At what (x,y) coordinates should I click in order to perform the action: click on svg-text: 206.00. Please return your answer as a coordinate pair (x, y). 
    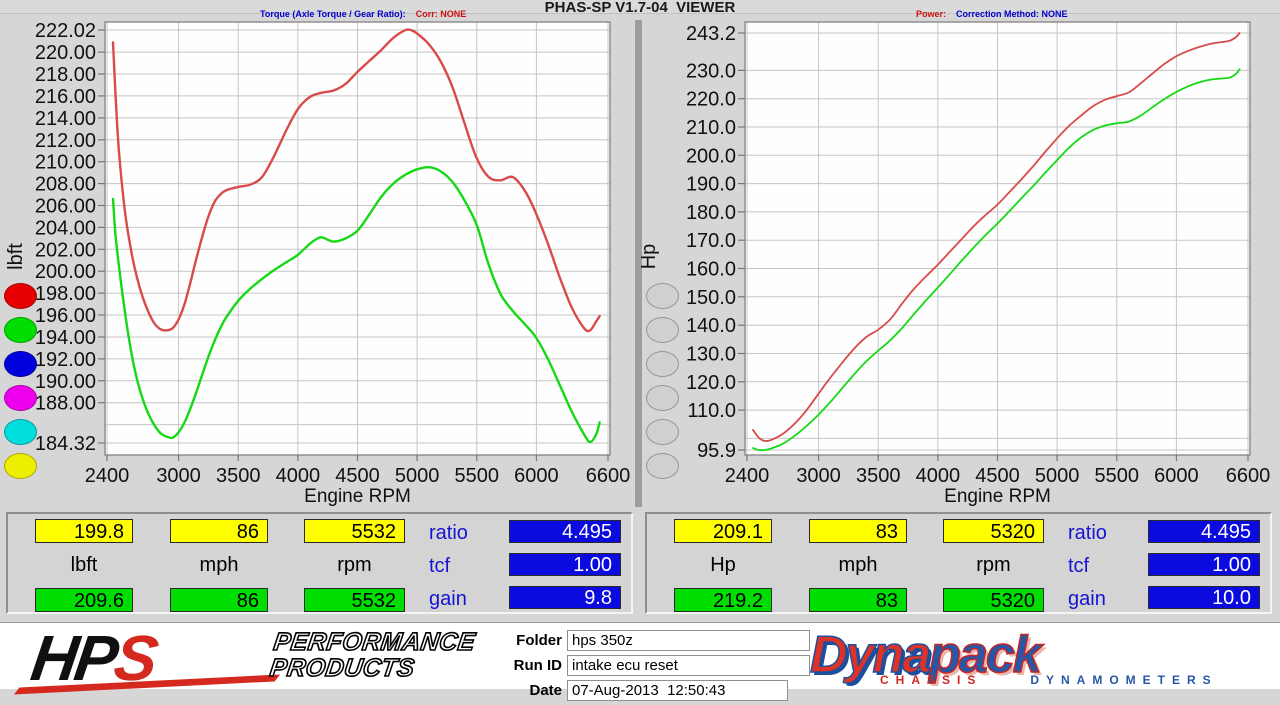
    Looking at the image, I should click on (65, 206).